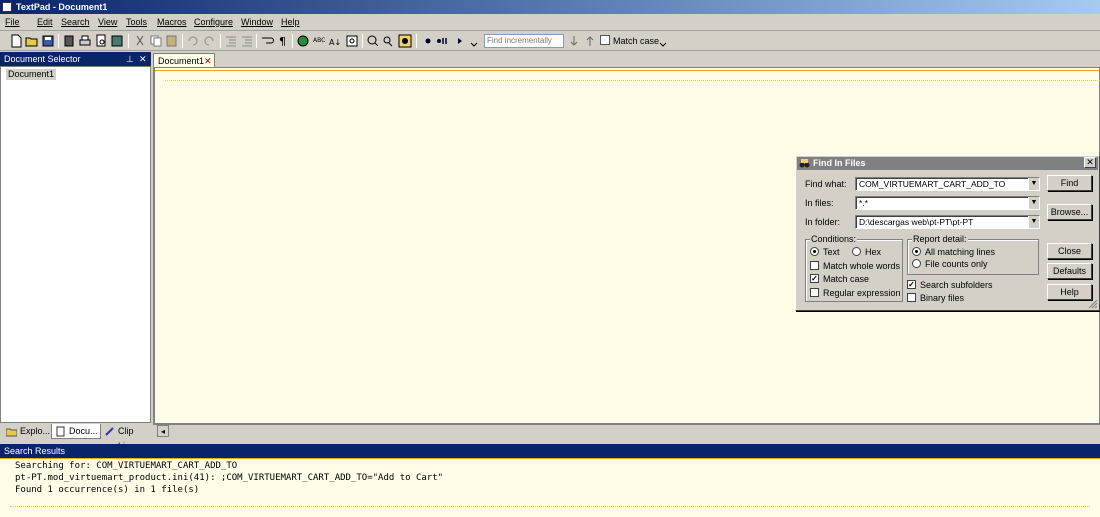 This screenshot has width=1100, height=517. What do you see at coordinates (209, 41) in the screenshot?
I see `redo-icon` at bounding box center [209, 41].